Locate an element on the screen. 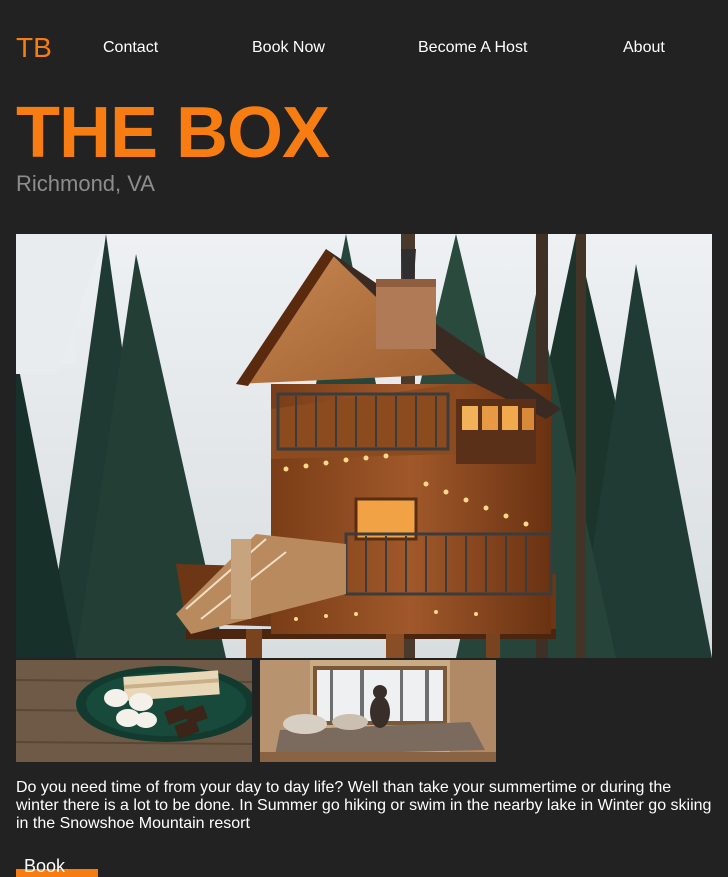  nav-link-about: About is located at coordinates (644, 48).